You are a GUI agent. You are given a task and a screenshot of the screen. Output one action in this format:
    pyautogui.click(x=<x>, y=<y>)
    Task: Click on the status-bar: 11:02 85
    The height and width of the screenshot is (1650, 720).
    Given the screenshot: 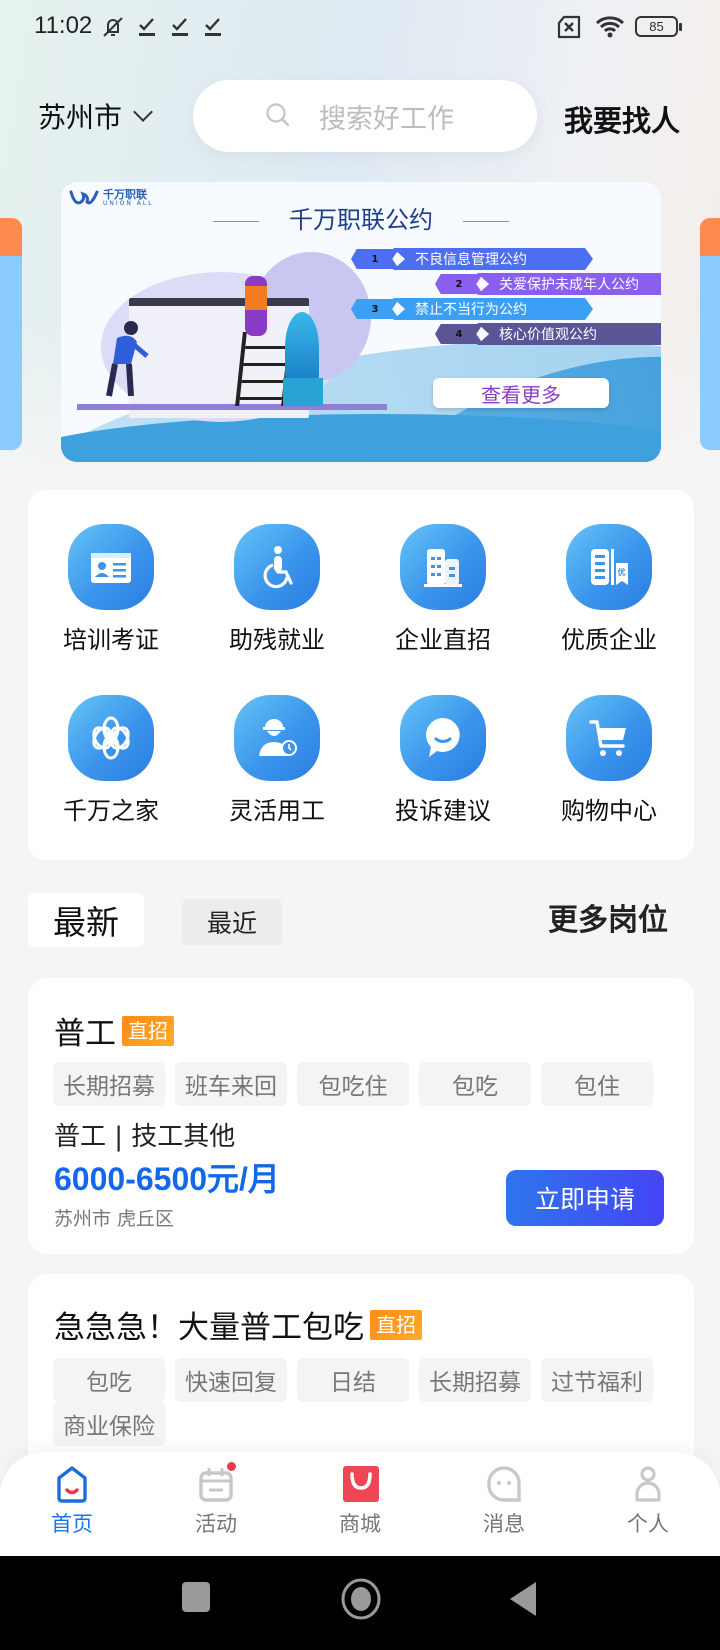 What is the action you would take?
    pyautogui.click(x=360, y=28)
    